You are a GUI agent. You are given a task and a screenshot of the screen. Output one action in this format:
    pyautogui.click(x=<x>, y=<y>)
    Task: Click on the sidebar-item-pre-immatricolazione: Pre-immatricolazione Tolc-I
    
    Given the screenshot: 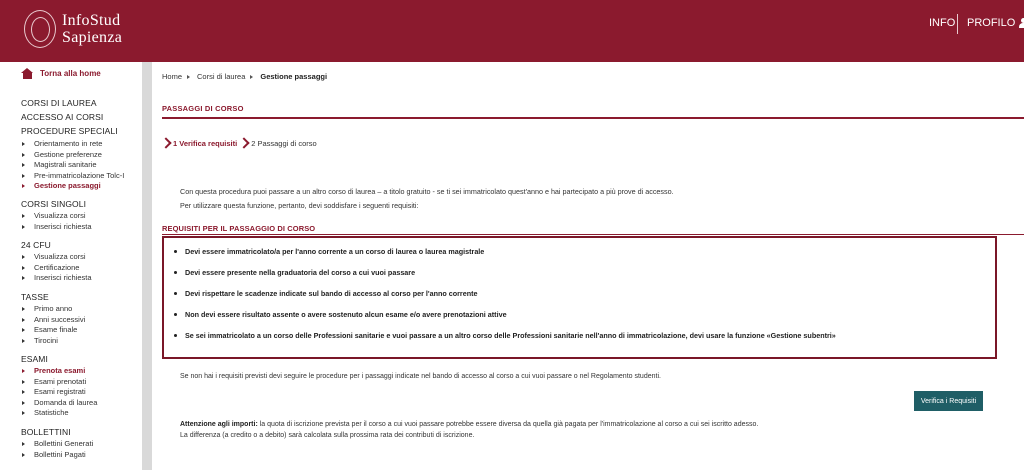 What is the action you would take?
    pyautogui.click(x=72, y=176)
    